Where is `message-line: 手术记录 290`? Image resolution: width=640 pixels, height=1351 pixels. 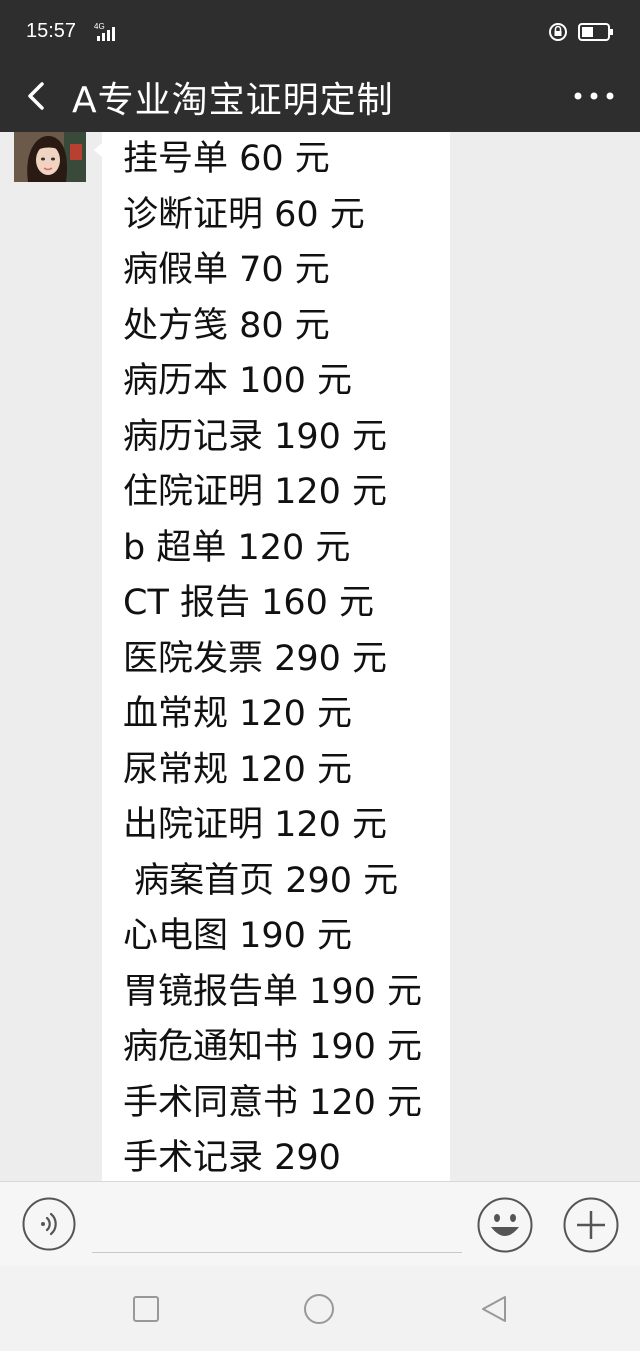
message-line: 手术记录 290 is located at coordinates (232, 1158).